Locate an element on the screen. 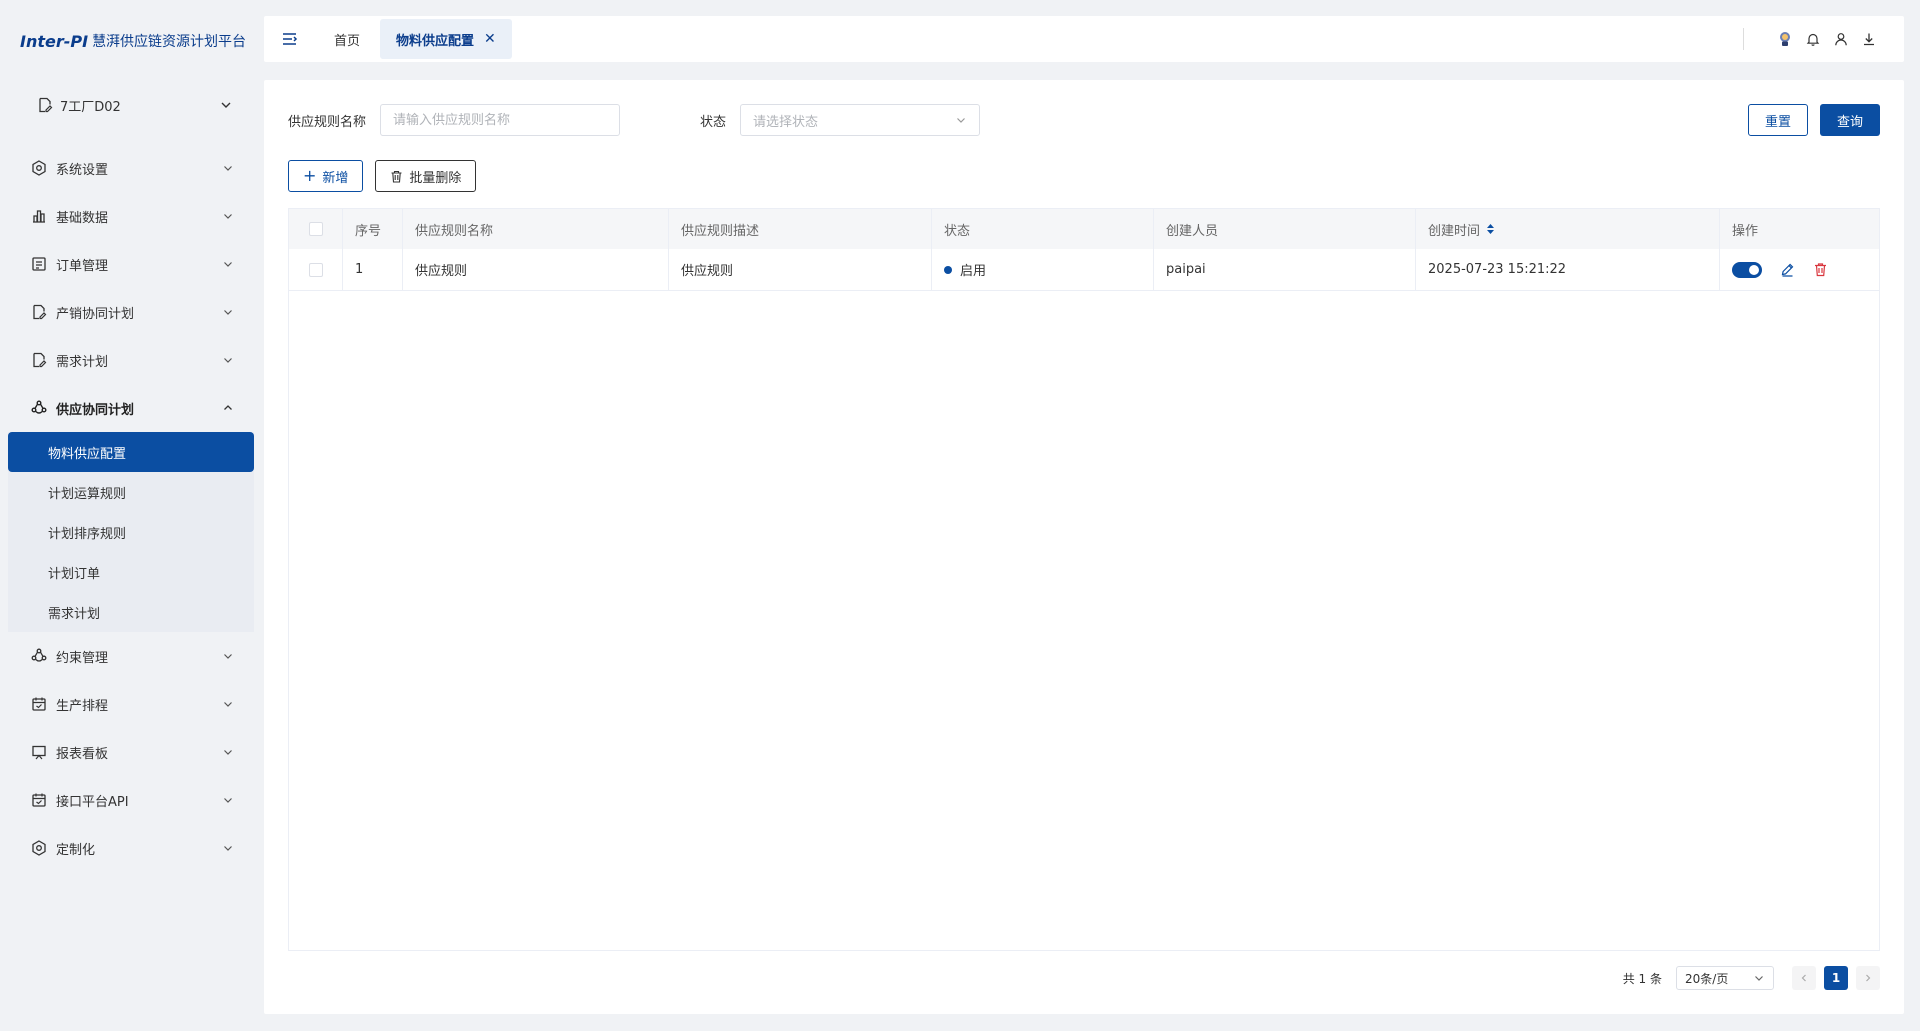 The width and height of the screenshot is (1920, 1031). row-rule-name: 供应规则 is located at coordinates (536, 269).